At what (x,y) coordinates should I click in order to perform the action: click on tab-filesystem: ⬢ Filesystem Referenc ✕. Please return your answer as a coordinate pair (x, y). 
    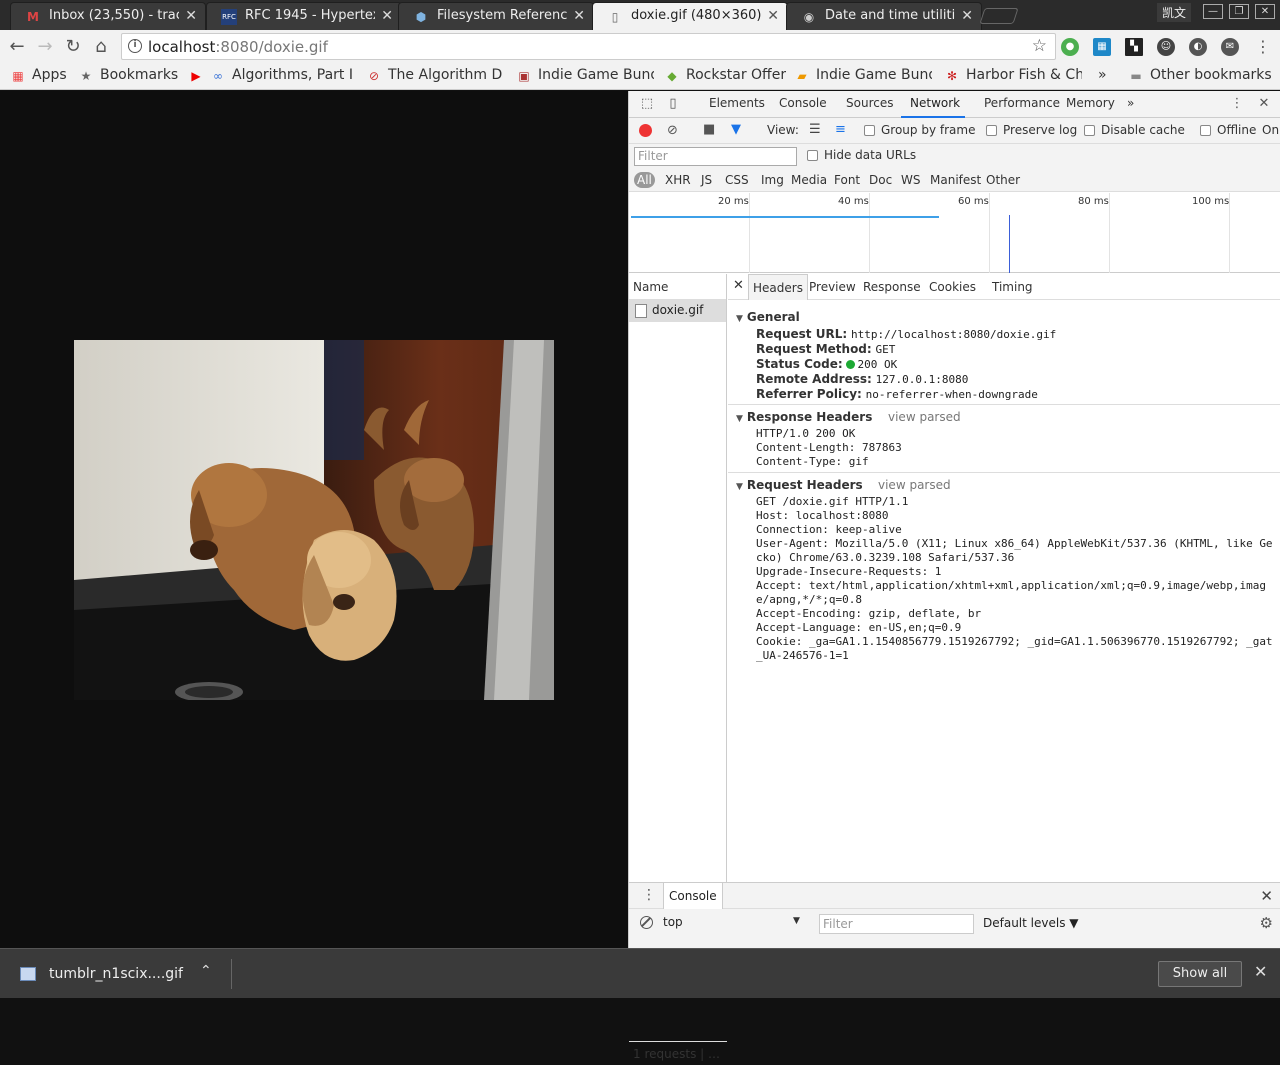
    Looking at the image, I should click on (496, 16).